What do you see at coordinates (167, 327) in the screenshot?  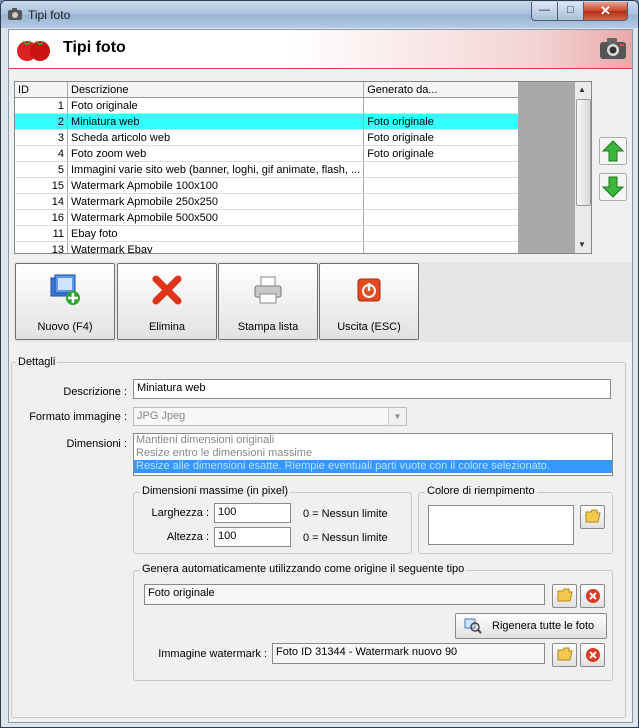 I see `elimina-label: Elimina` at bounding box center [167, 327].